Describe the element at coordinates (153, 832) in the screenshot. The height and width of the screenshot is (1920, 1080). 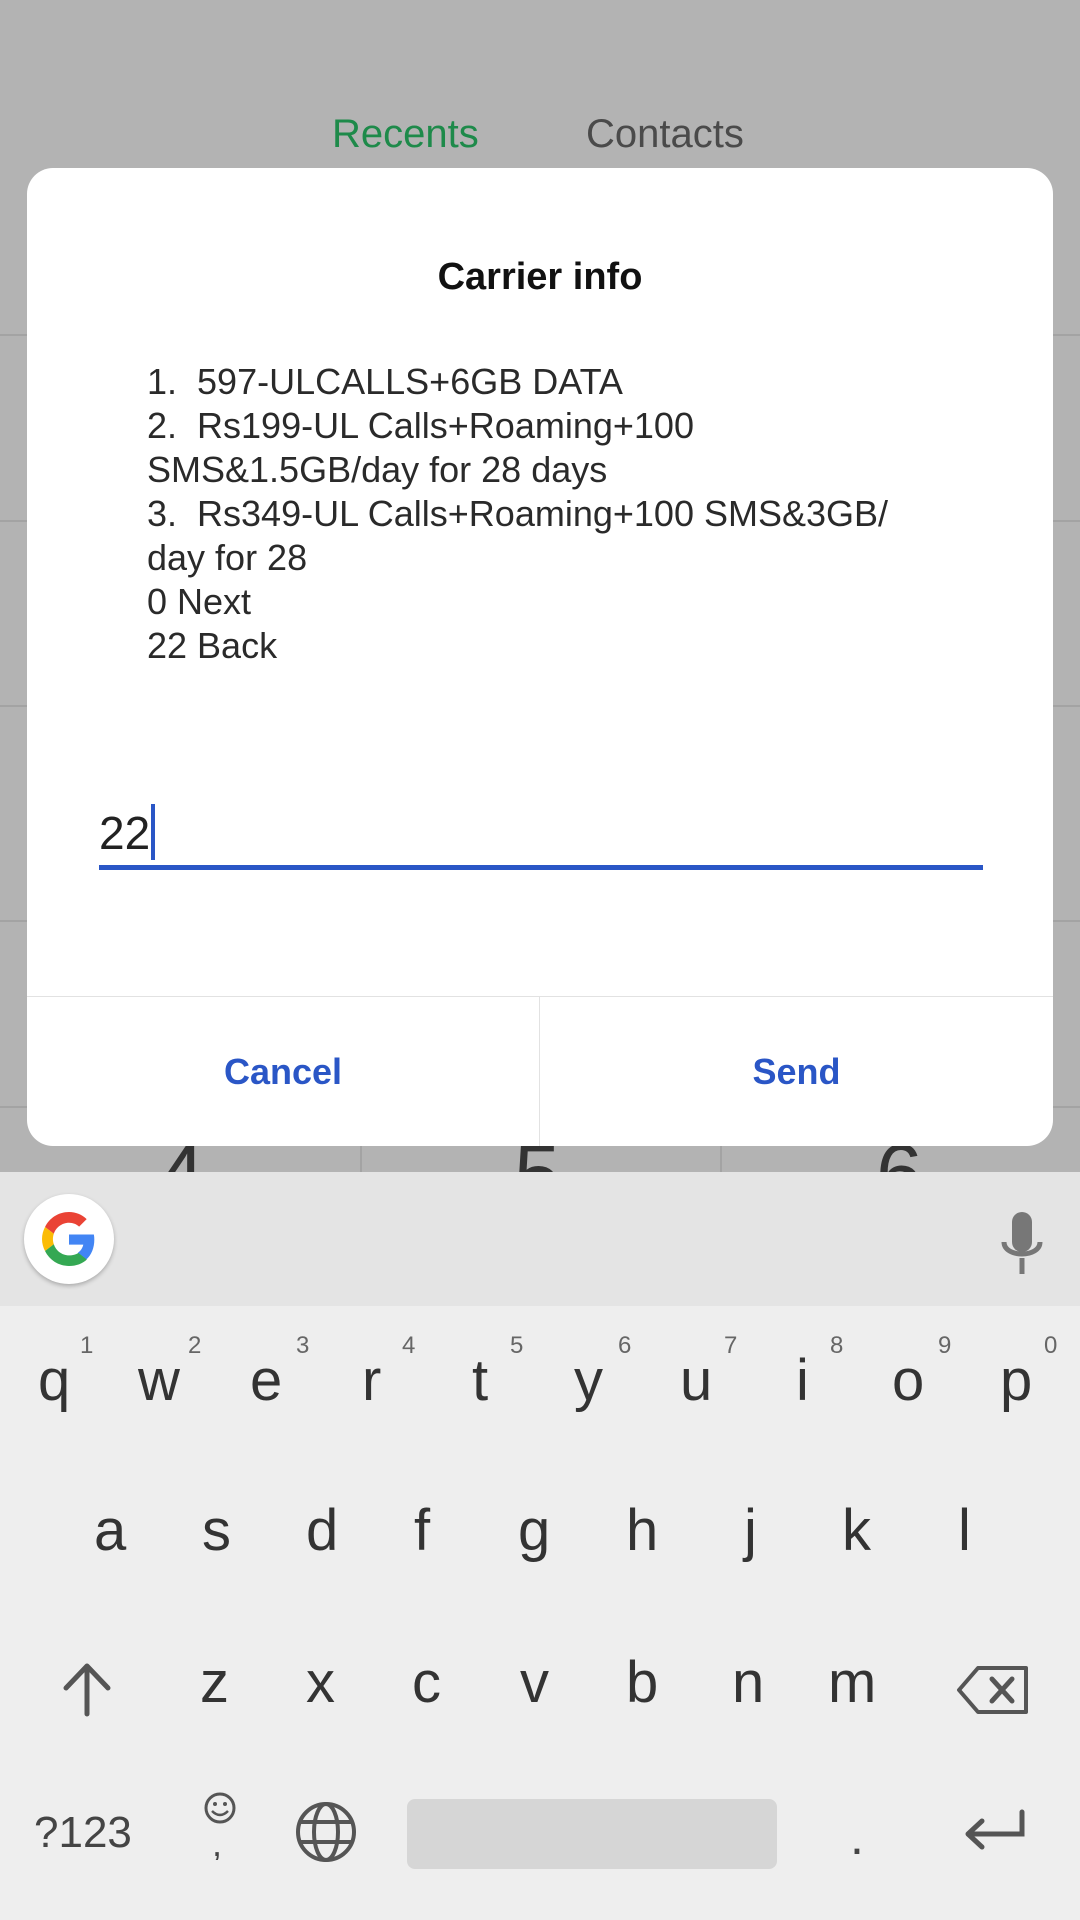
I see `text-caret` at that location.